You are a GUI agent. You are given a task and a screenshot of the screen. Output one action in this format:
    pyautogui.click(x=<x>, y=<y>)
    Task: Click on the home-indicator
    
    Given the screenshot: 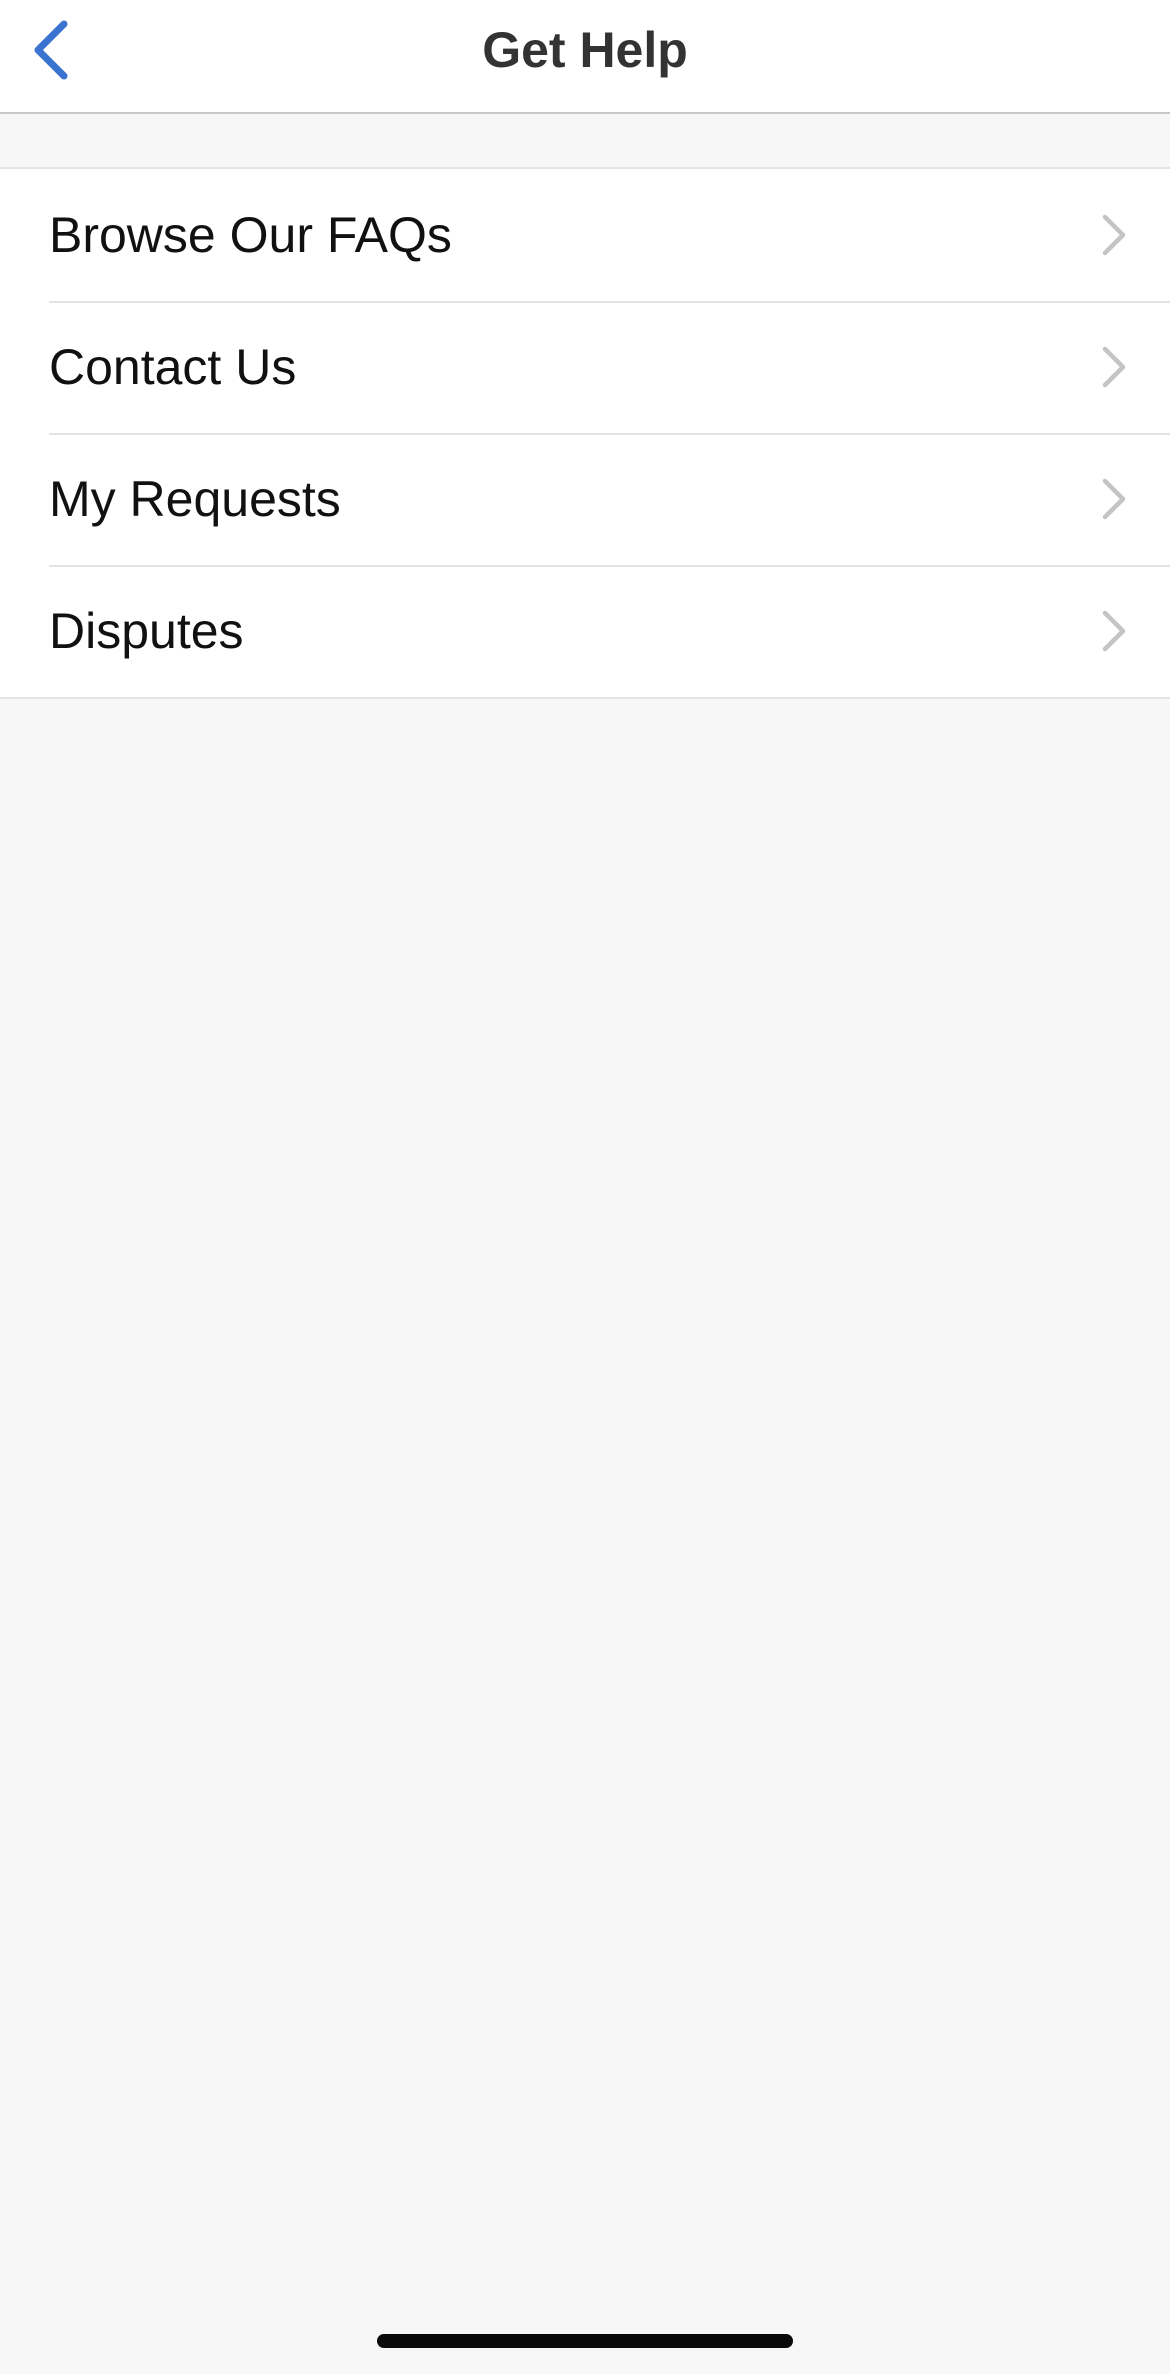 What is the action you would take?
    pyautogui.click(x=585, y=2341)
    